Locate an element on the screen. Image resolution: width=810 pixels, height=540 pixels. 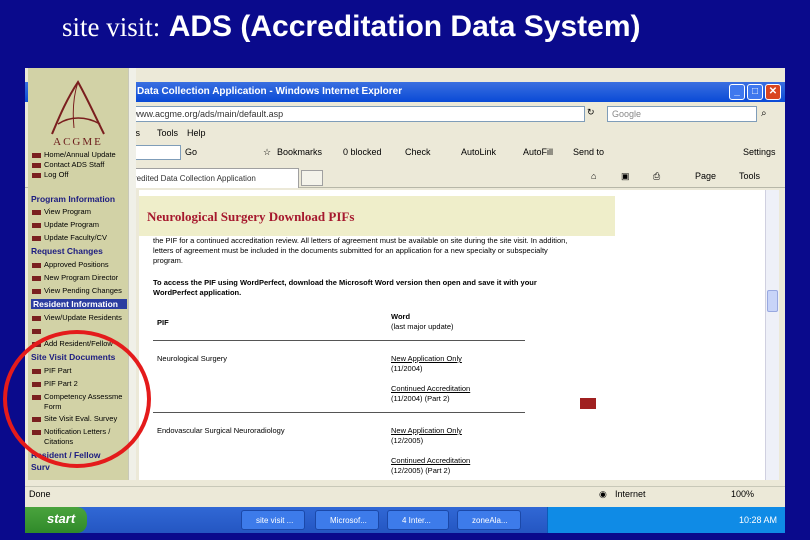
autofill-button: AutoFill is located at coordinates (538, 152).